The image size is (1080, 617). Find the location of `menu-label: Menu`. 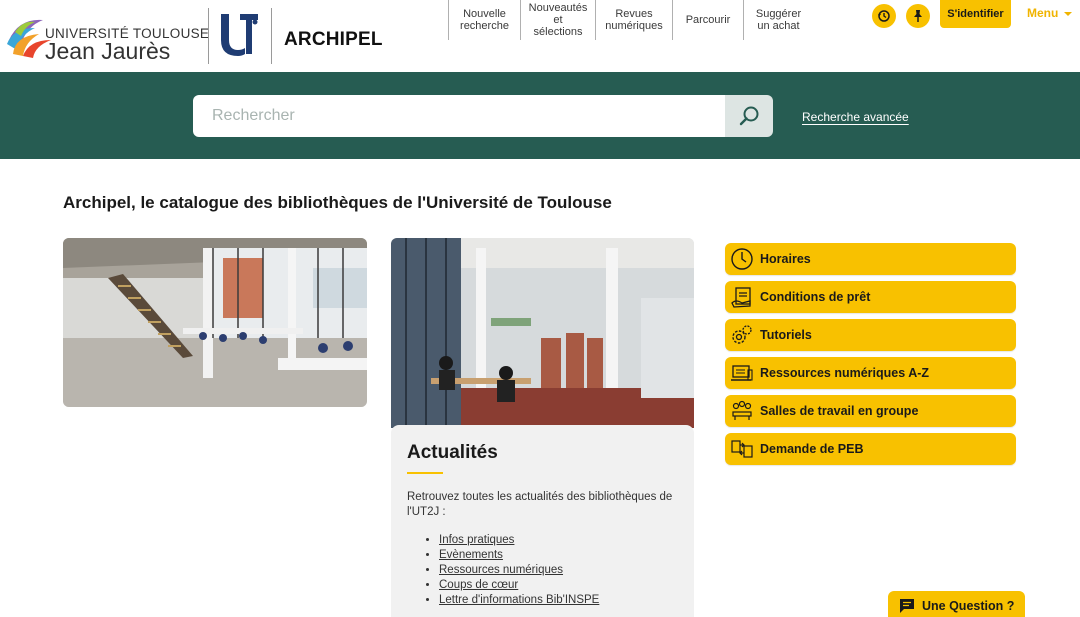

menu-label: Menu is located at coordinates (1043, 13).